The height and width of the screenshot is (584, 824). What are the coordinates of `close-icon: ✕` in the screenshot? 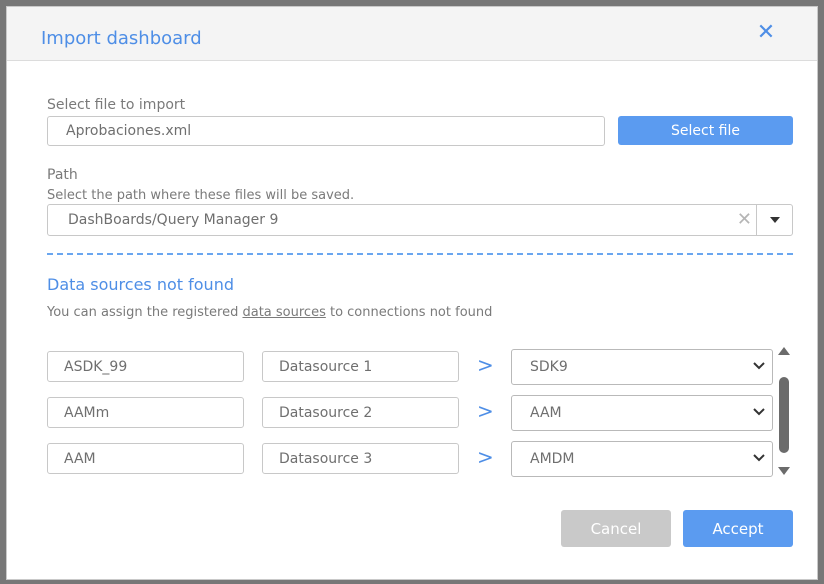 It's located at (766, 33).